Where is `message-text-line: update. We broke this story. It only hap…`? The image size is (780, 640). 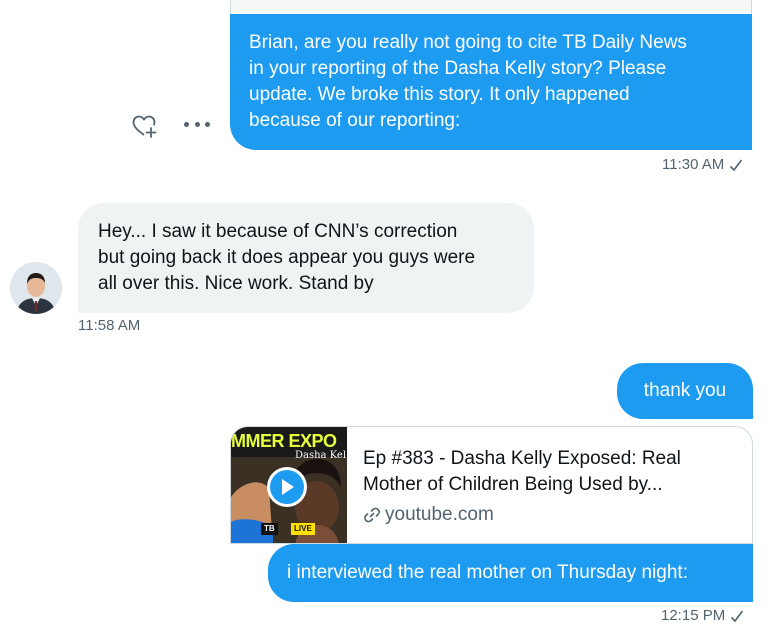 message-text-line: update. We broke this story. It only hap… is located at coordinates (439, 94).